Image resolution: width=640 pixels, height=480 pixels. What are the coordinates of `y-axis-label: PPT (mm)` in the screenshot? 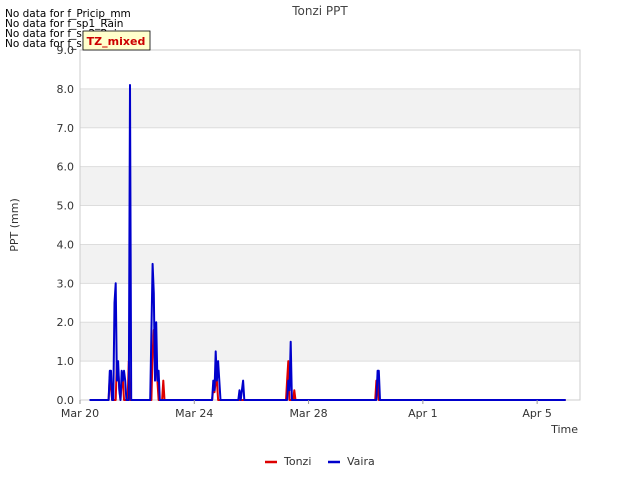 It's located at (14, 225).